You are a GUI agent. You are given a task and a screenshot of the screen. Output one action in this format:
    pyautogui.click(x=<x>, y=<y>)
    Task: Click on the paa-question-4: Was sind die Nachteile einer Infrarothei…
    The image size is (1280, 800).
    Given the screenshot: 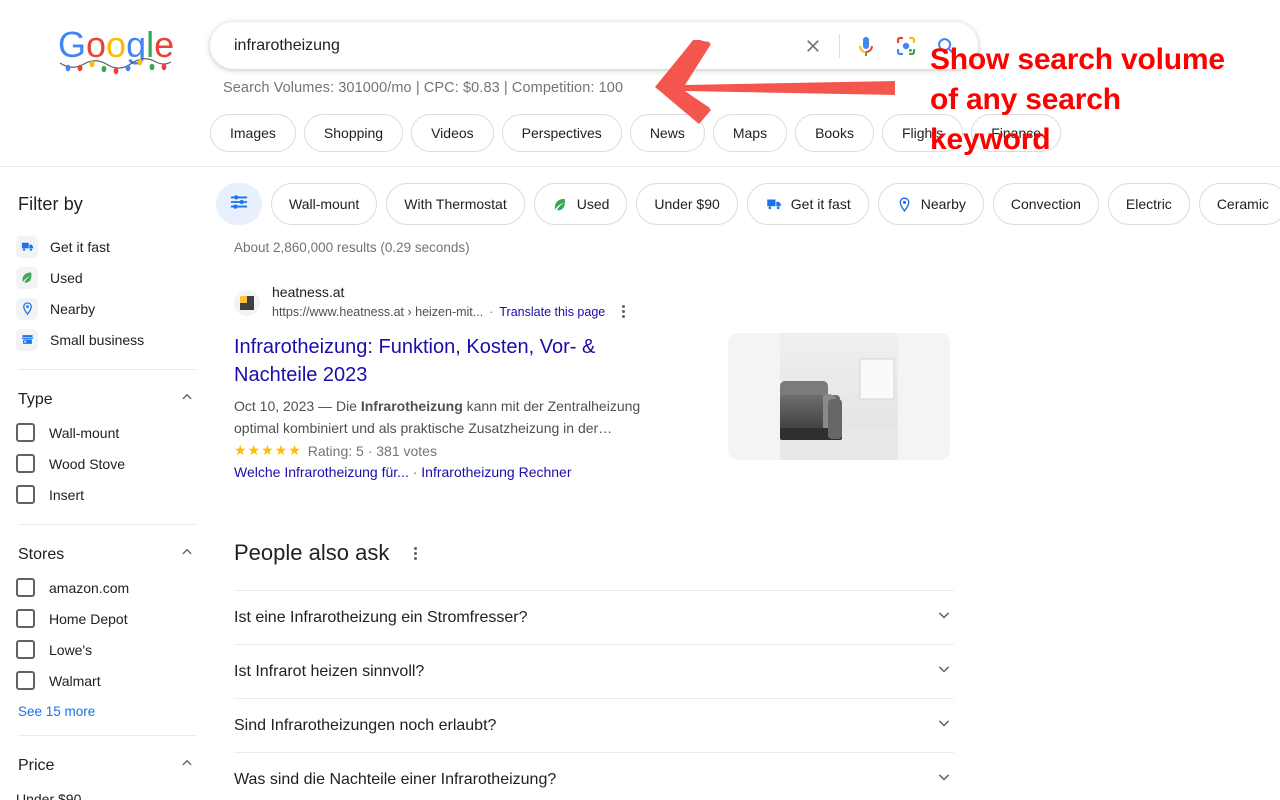 What is the action you would take?
    pyautogui.click(x=594, y=776)
    